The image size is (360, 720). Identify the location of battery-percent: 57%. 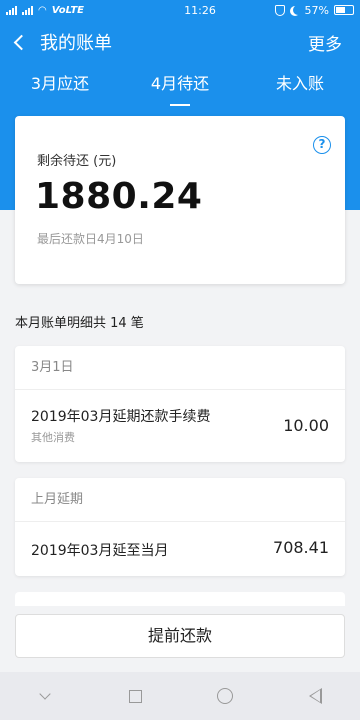
(316, 10).